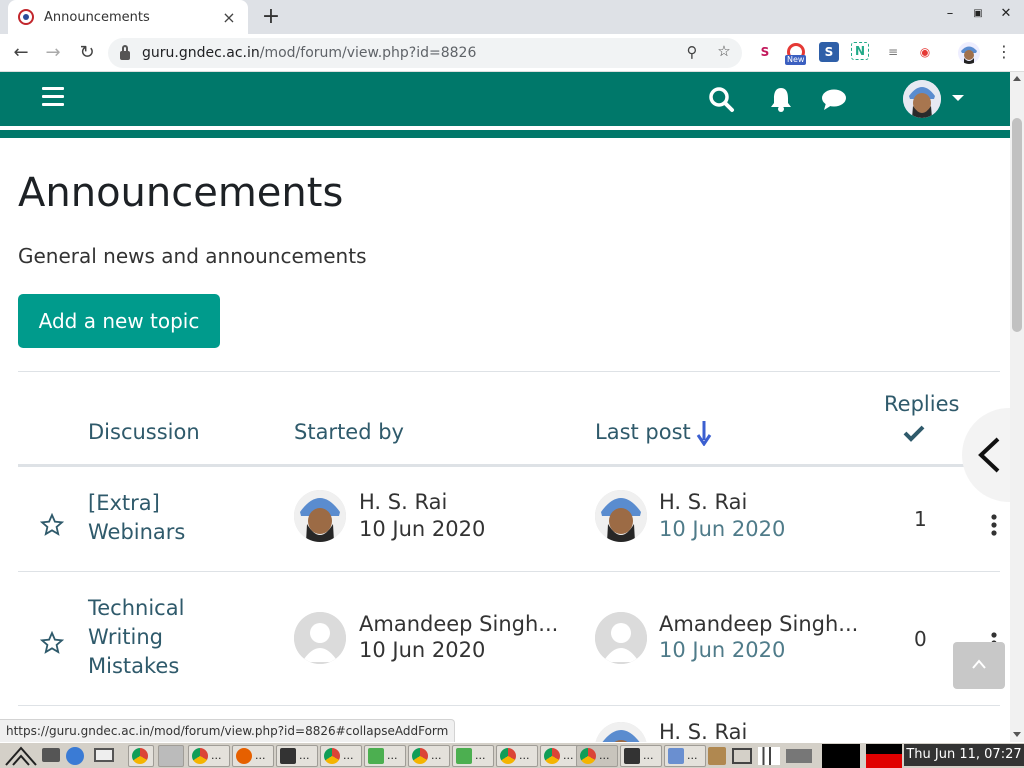 This screenshot has height=768, width=1024. Describe the element at coordinates (769, 756) in the screenshot. I see `tray-signal-icon` at that location.